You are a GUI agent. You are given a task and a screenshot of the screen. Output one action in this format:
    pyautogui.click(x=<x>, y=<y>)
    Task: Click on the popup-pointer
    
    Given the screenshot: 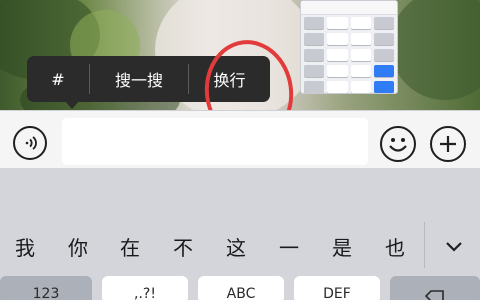 What is the action you would take?
    pyautogui.click(x=72, y=104)
    